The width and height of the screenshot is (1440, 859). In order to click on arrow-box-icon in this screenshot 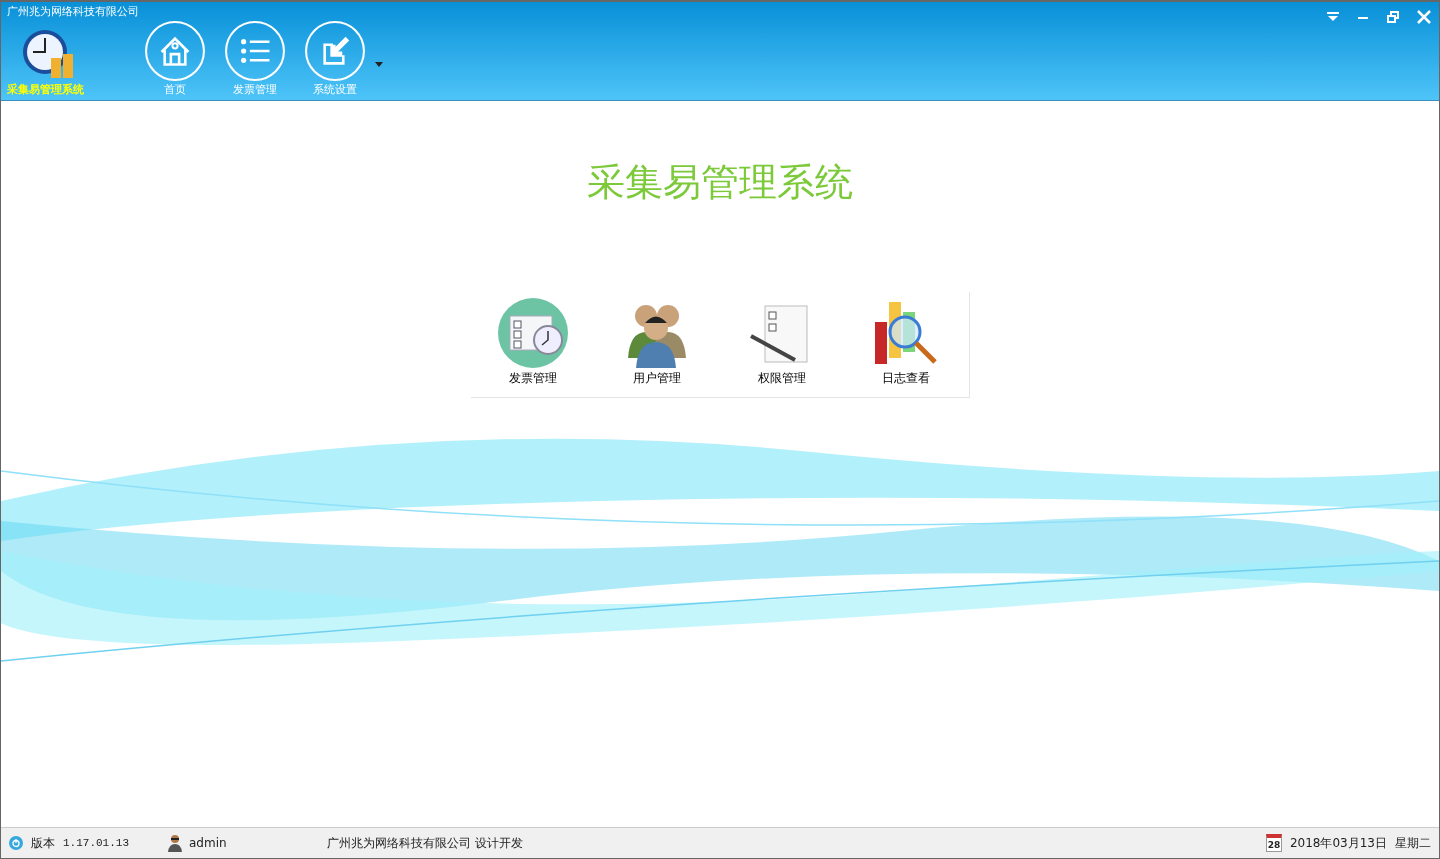, I will do `click(335, 51)`.